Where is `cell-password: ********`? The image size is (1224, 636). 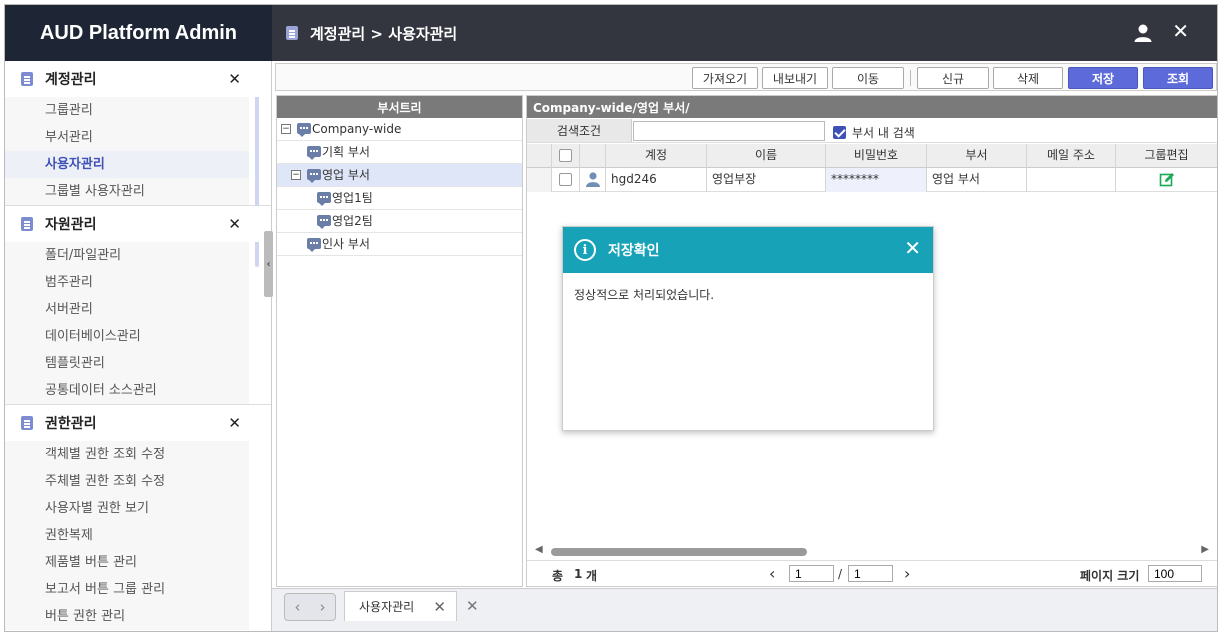 cell-password: ******** is located at coordinates (876, 180).